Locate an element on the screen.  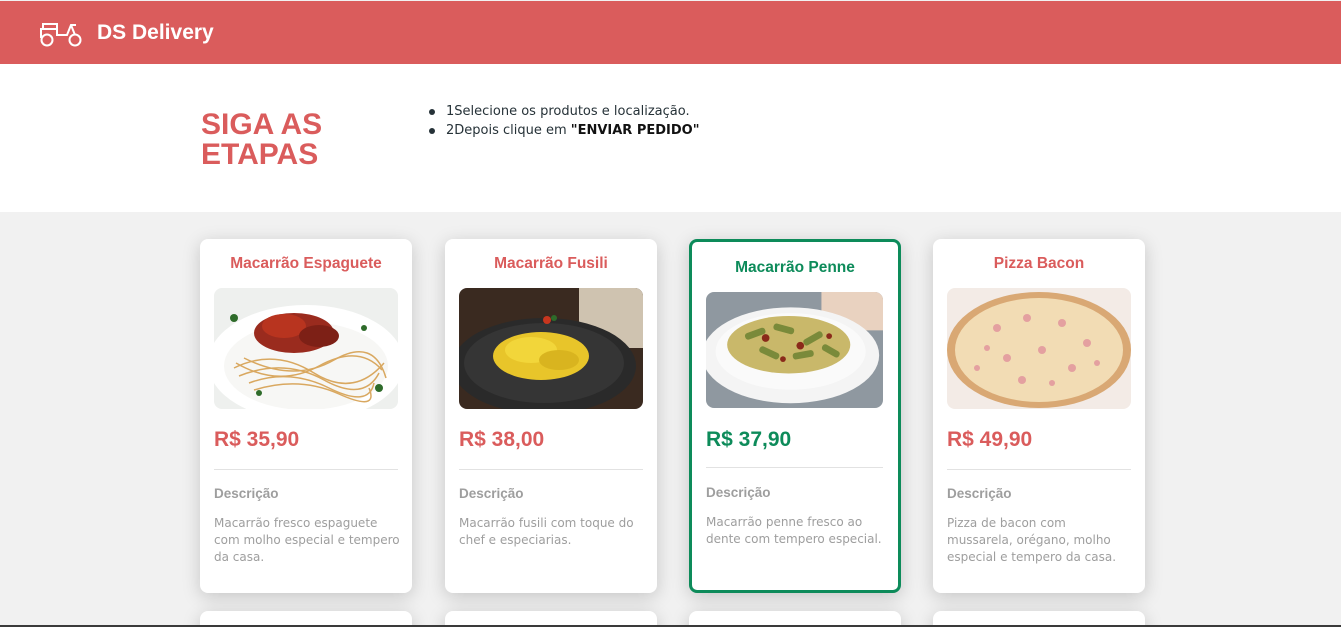
product-price: R$ 35,90 is located at coordinates (257, 439).